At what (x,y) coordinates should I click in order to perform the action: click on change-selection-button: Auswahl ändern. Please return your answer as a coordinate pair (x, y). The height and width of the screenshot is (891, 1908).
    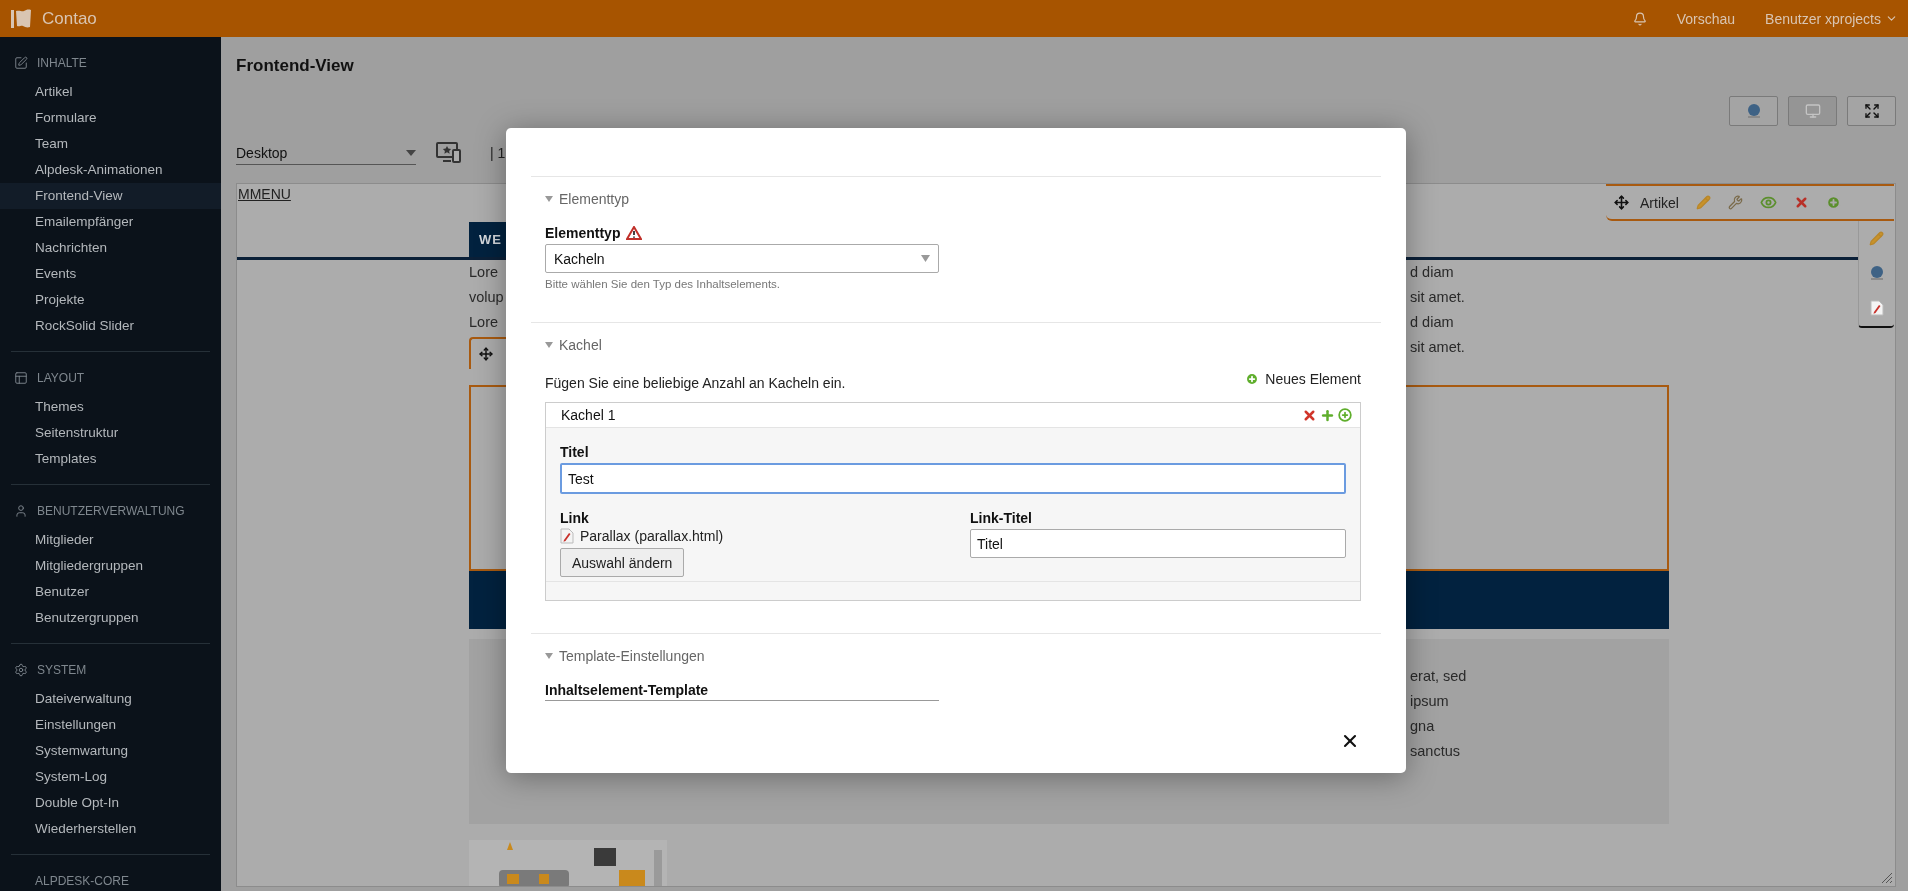
    Looking at the image, I should click on (622, 562).